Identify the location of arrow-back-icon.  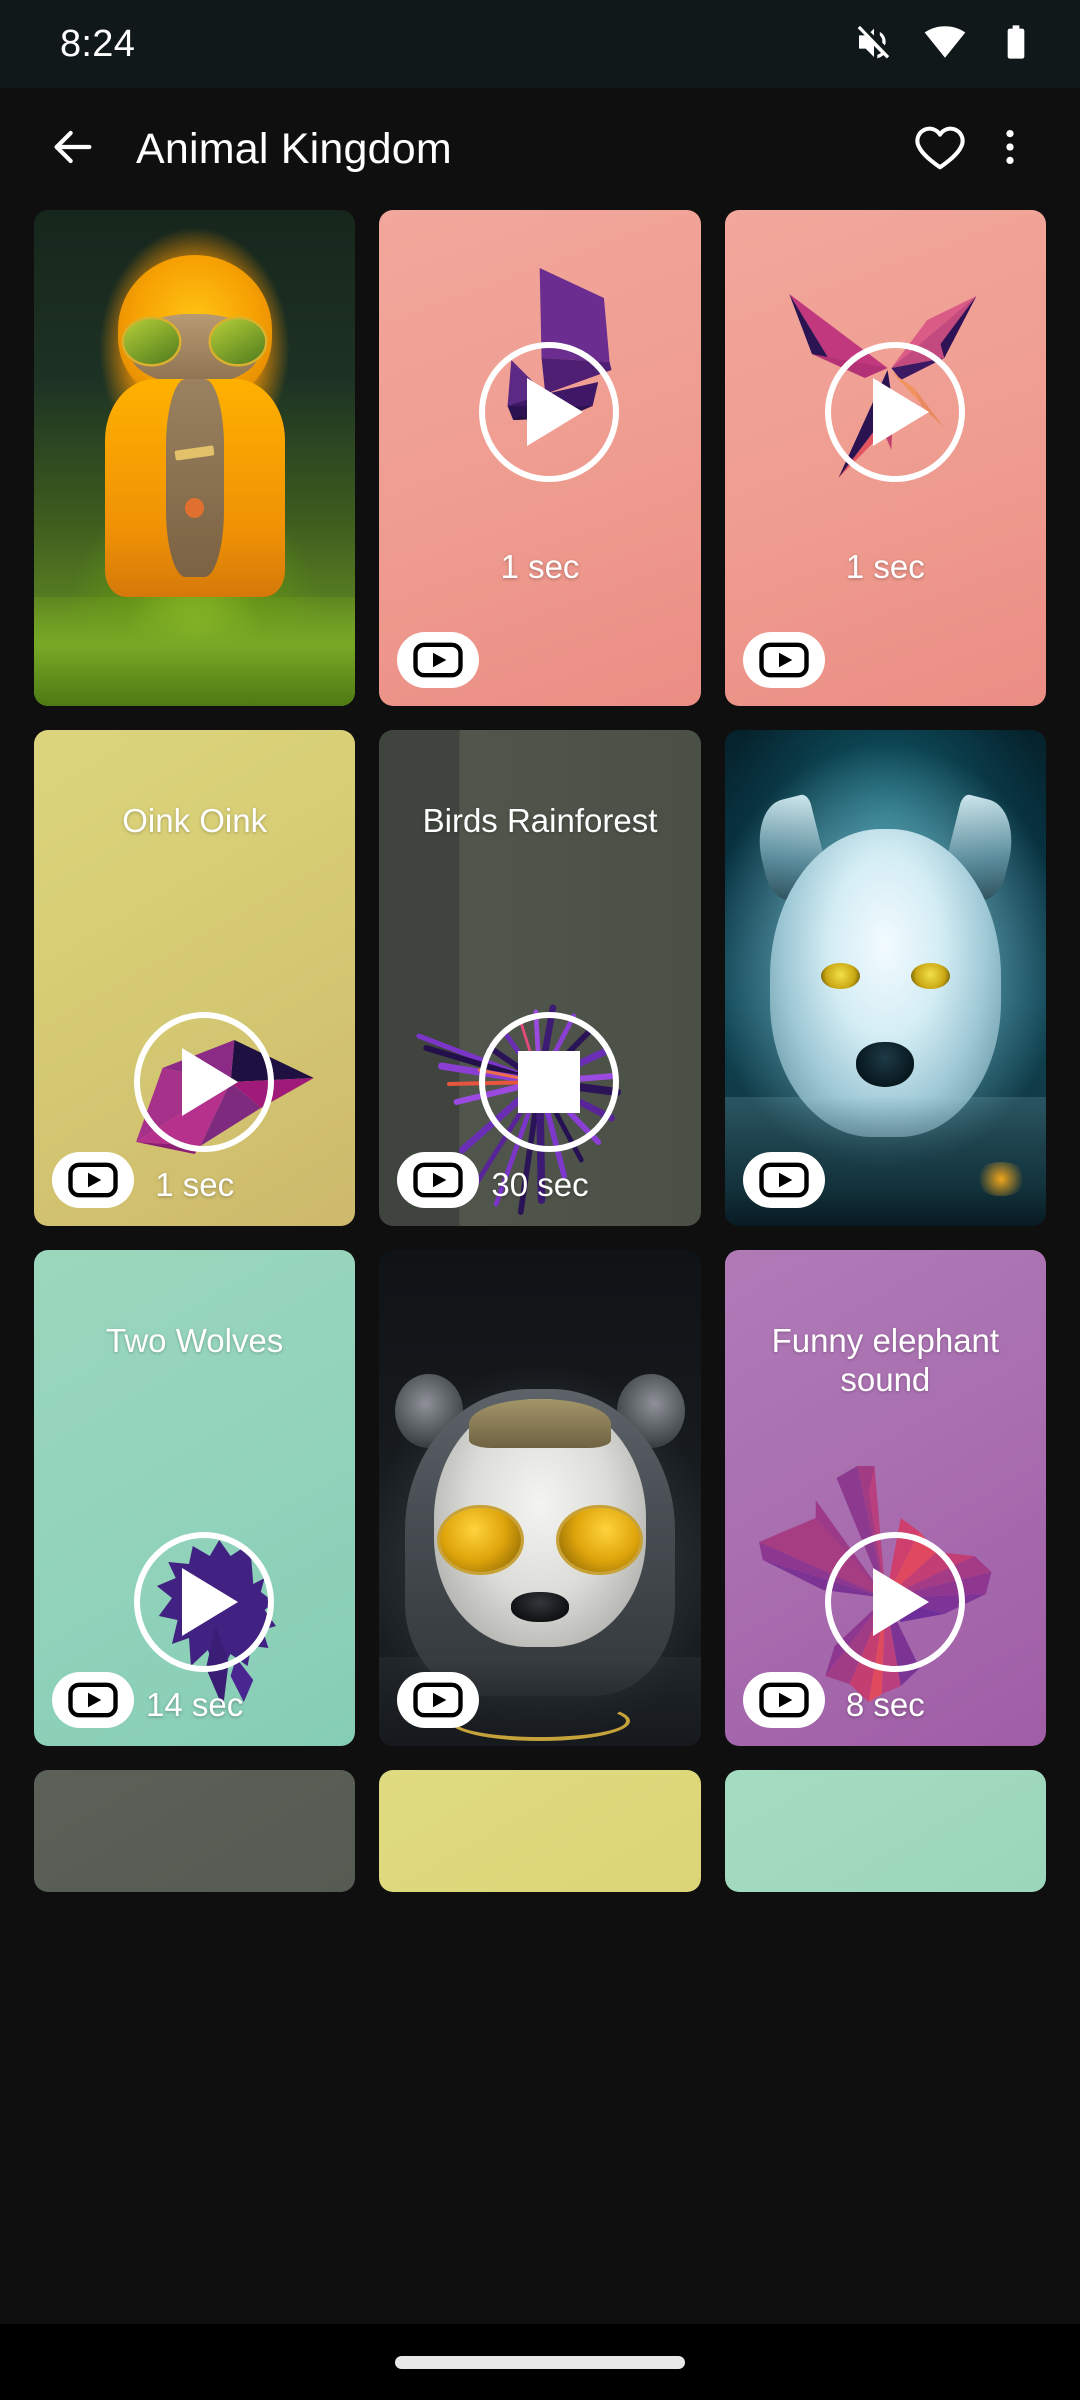
(73, 149).